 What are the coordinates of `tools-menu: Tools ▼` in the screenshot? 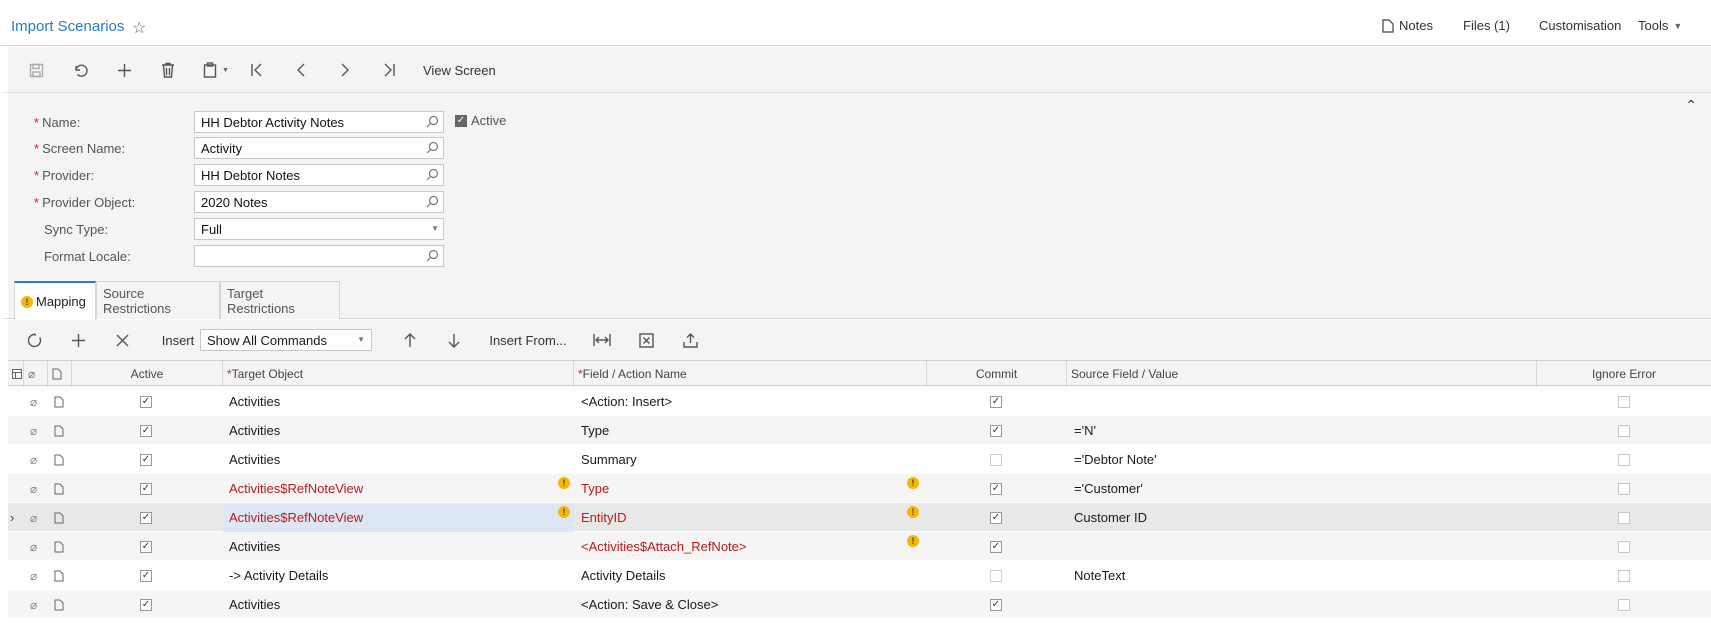 It's located at (1660, 25).